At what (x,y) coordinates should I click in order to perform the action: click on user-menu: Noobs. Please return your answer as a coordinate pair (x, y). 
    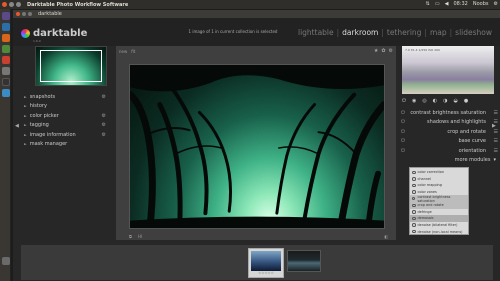
    Looking at the image, I should click on (481, 4).